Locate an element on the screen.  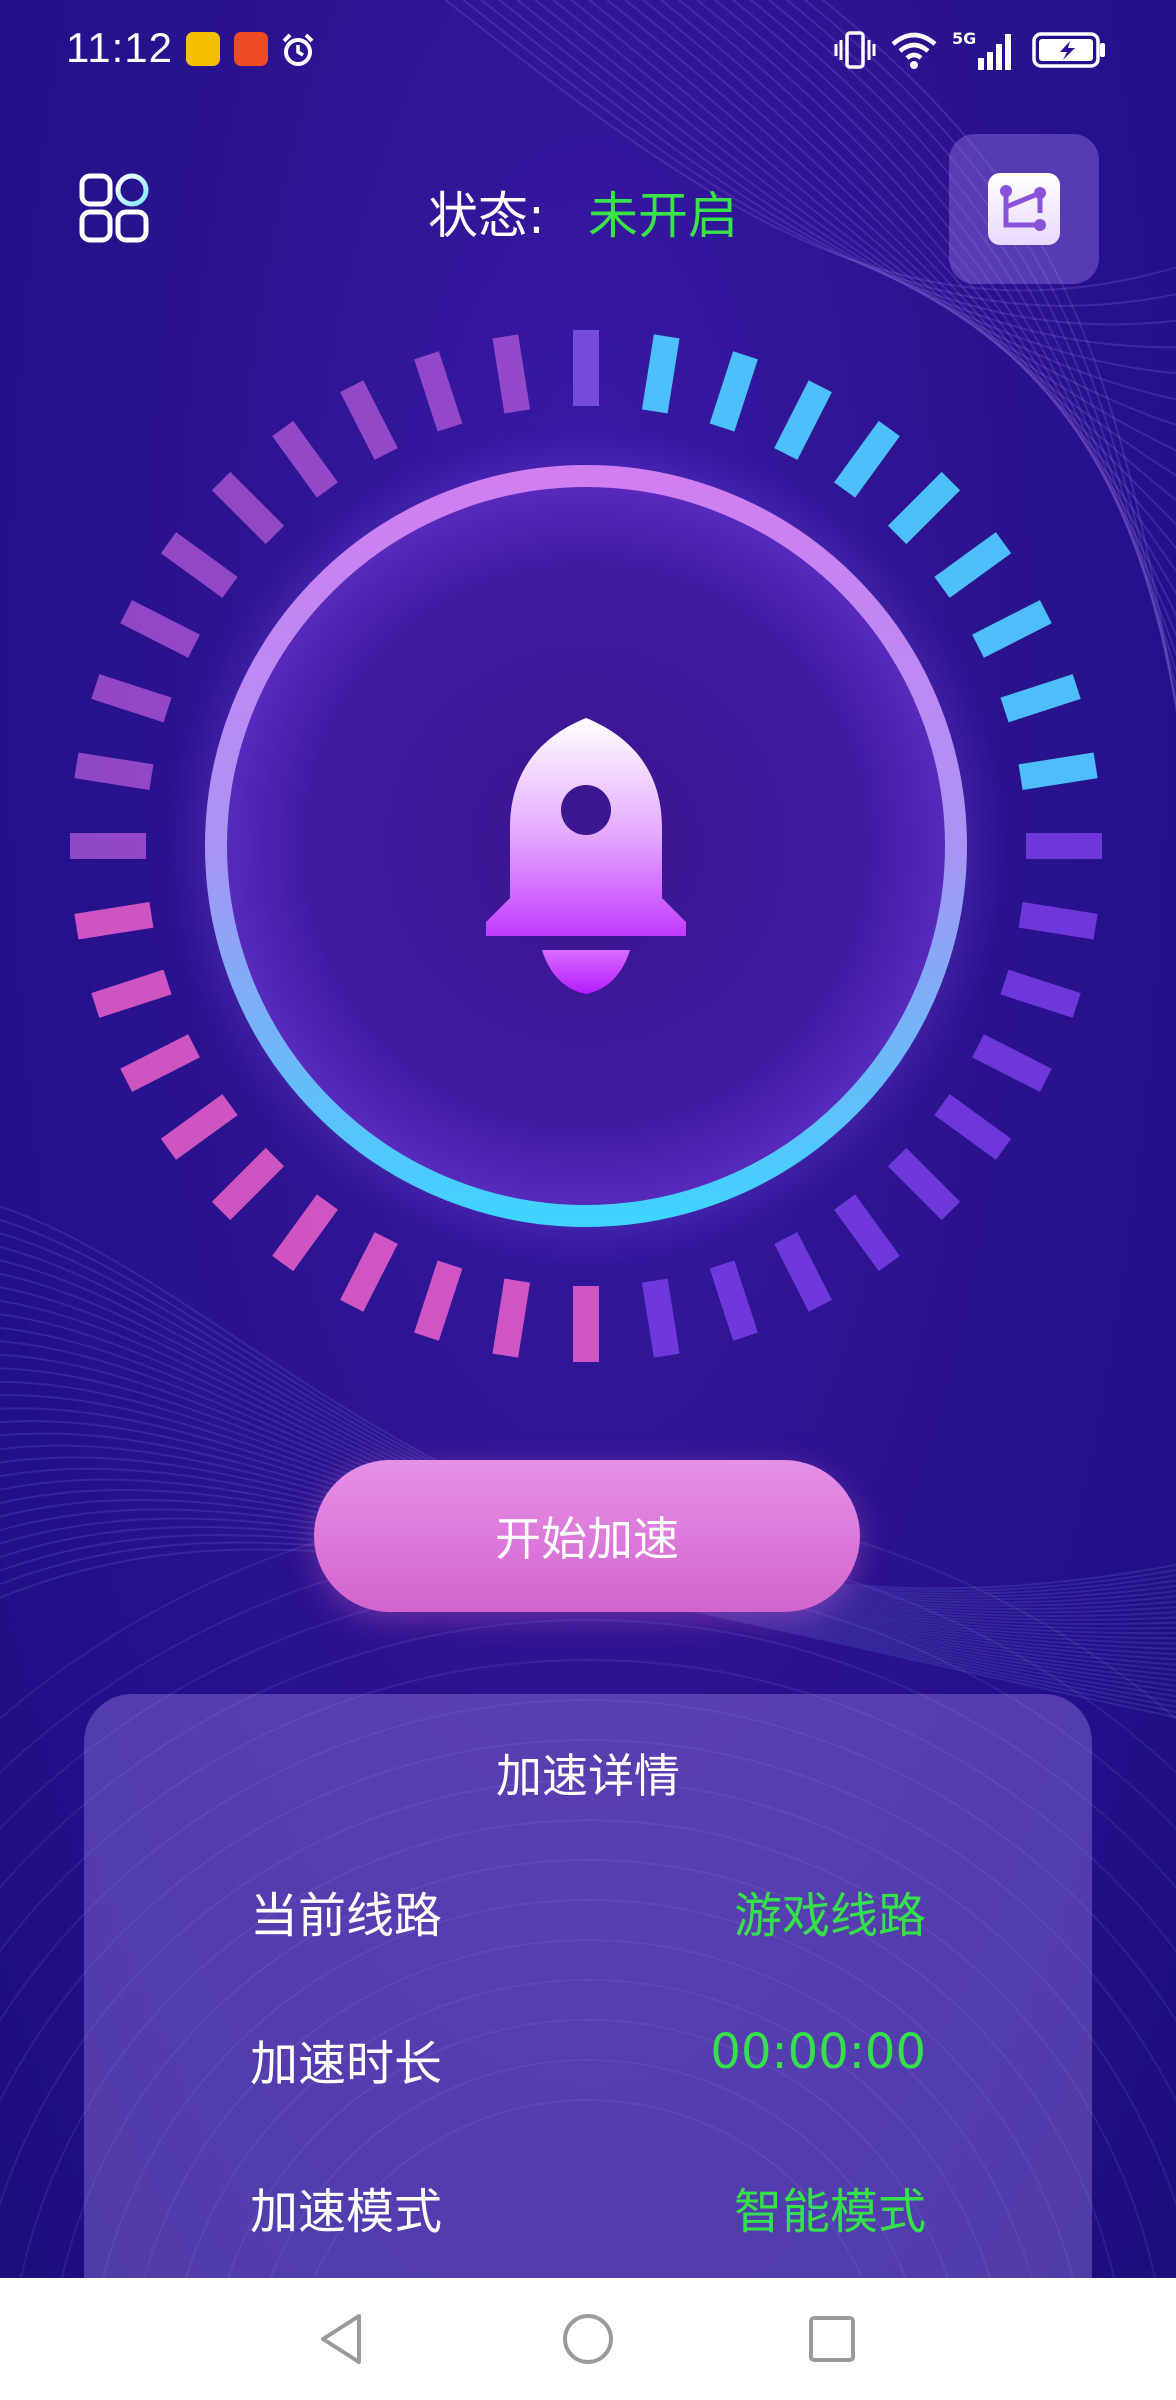
route-select-button is located at coordinates (1024, 209).